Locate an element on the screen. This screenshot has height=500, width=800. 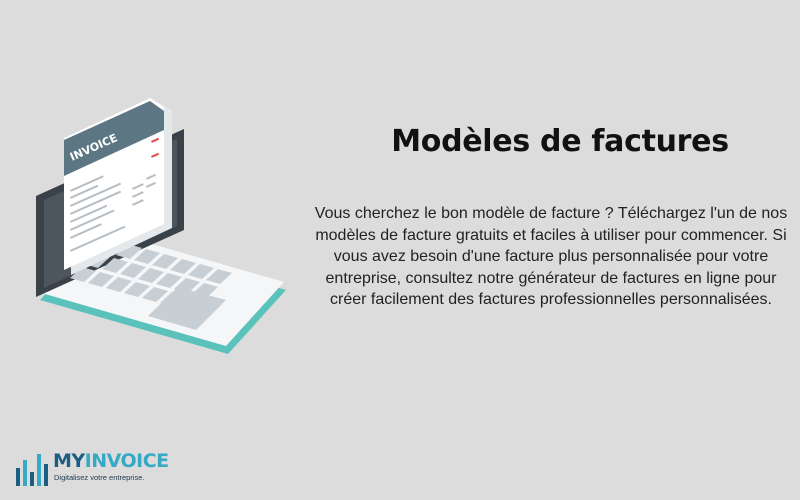
logo-wordmark: MYINVOICE is located at coordinates (111, 461).